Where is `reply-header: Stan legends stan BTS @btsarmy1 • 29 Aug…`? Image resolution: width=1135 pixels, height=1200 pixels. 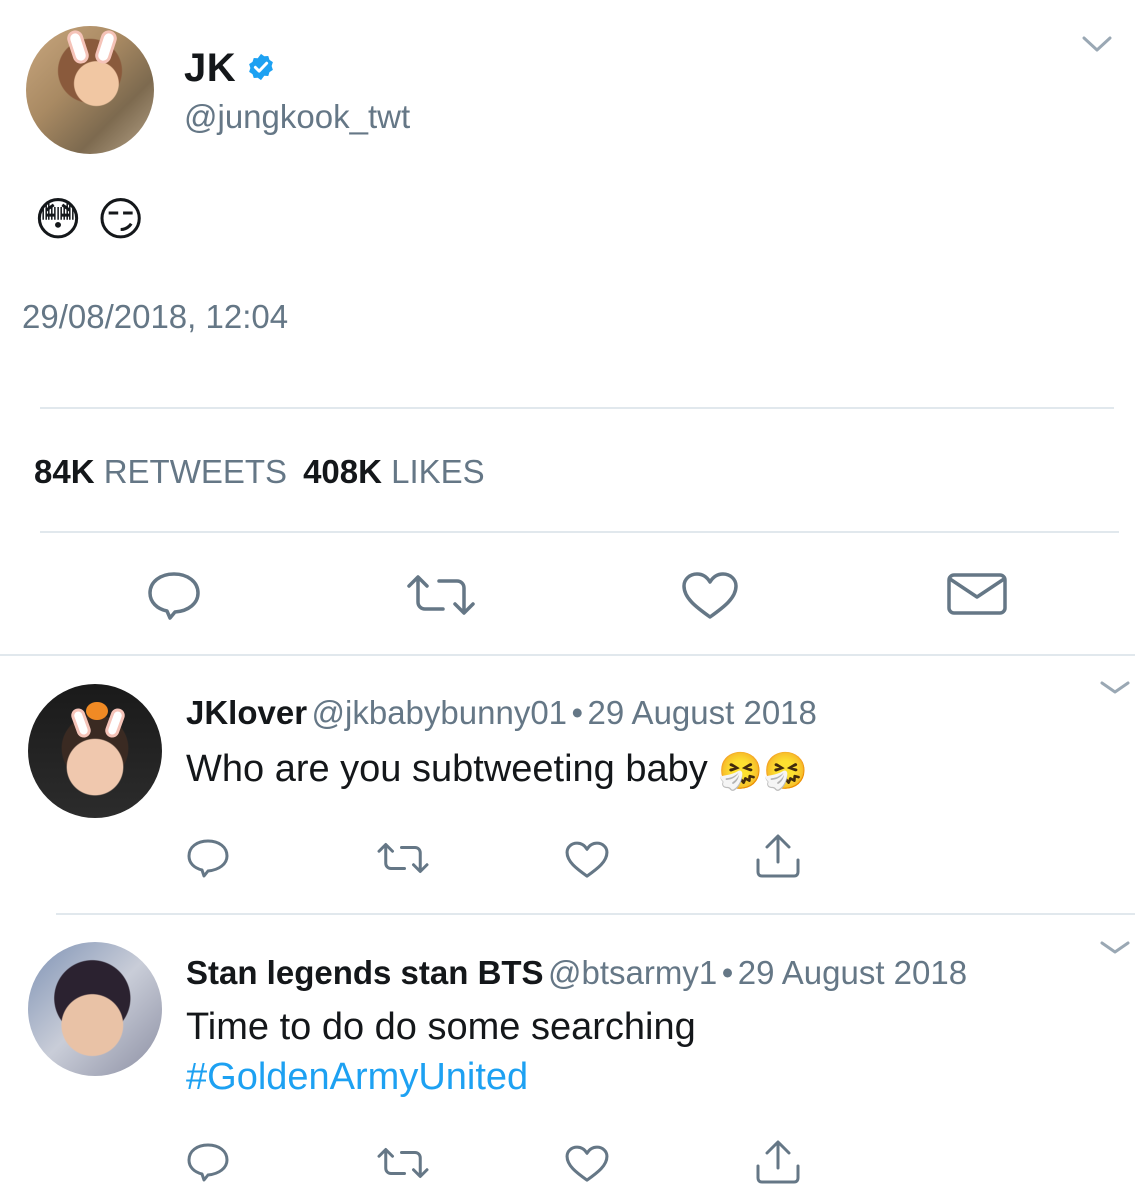 reply-header: Stan legends stan BTS @btsarmy1 • 29 Aug… is located at coordinates (576, 973).